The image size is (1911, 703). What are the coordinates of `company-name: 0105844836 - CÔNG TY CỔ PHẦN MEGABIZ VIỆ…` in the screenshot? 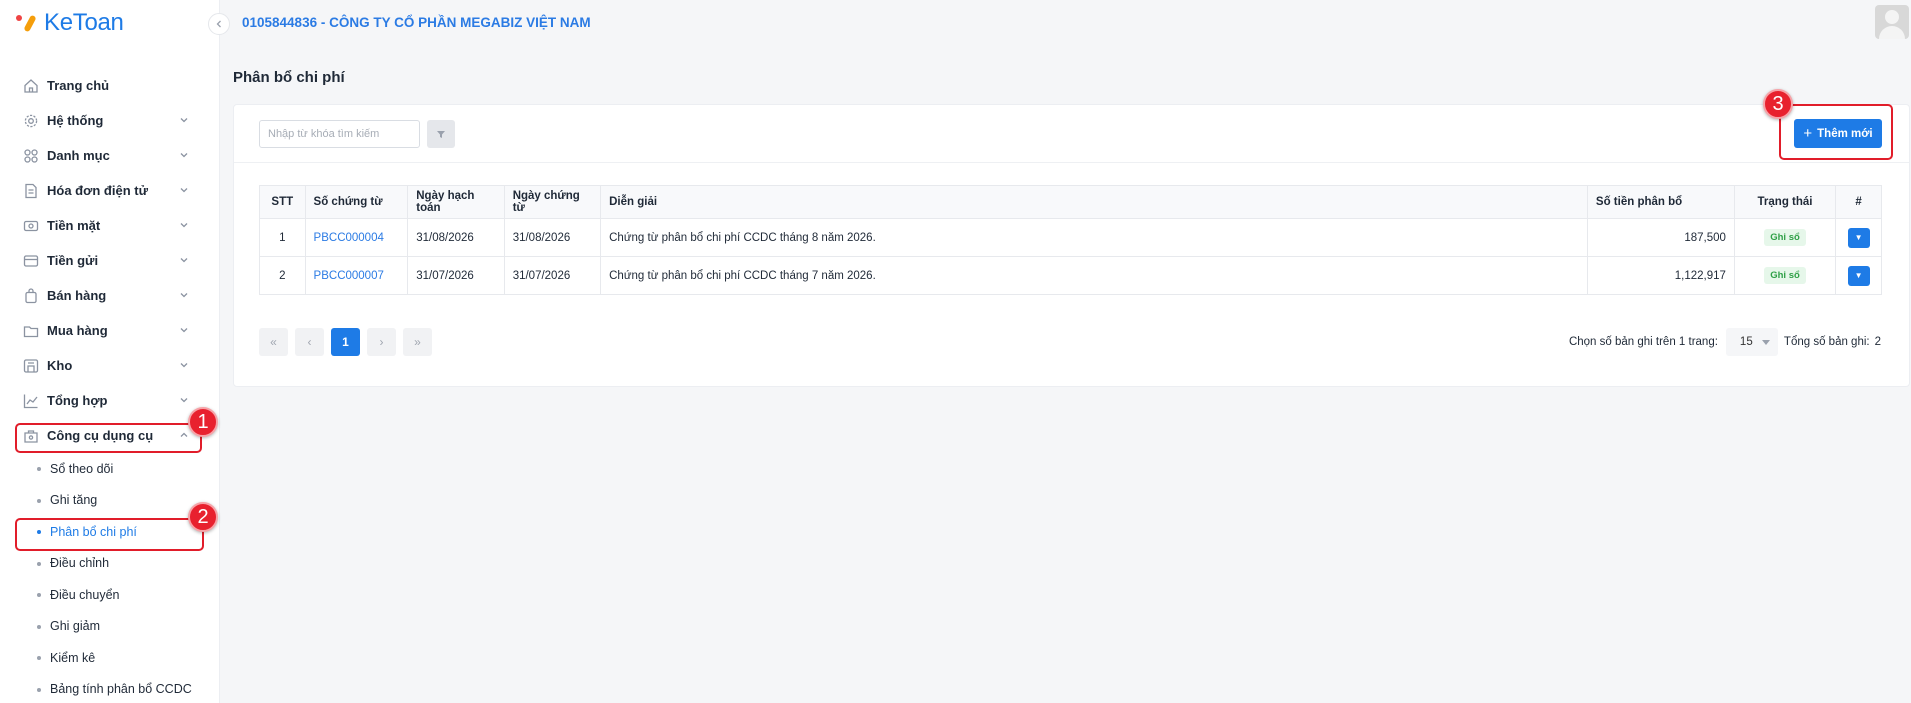 It's located at (416, 22).